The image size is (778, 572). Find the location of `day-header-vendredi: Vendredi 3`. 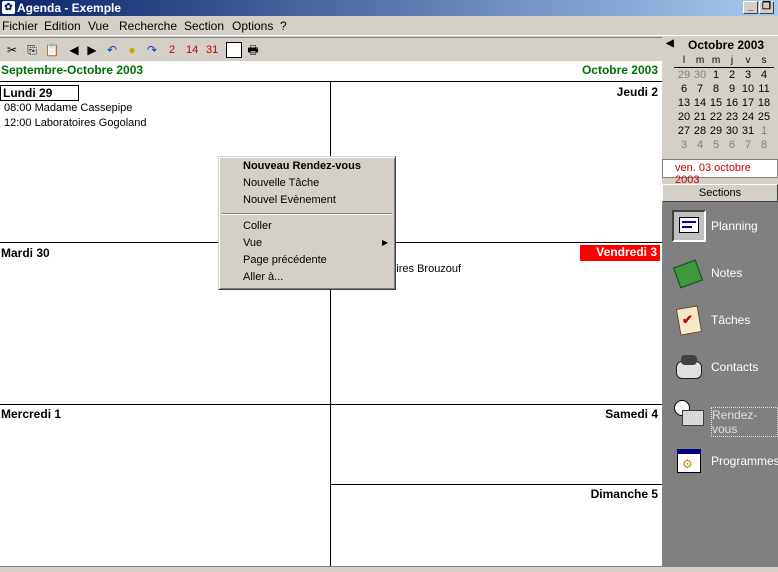

day-header-vendredi: Vendredi 3 is located at coordinates (620, 253).